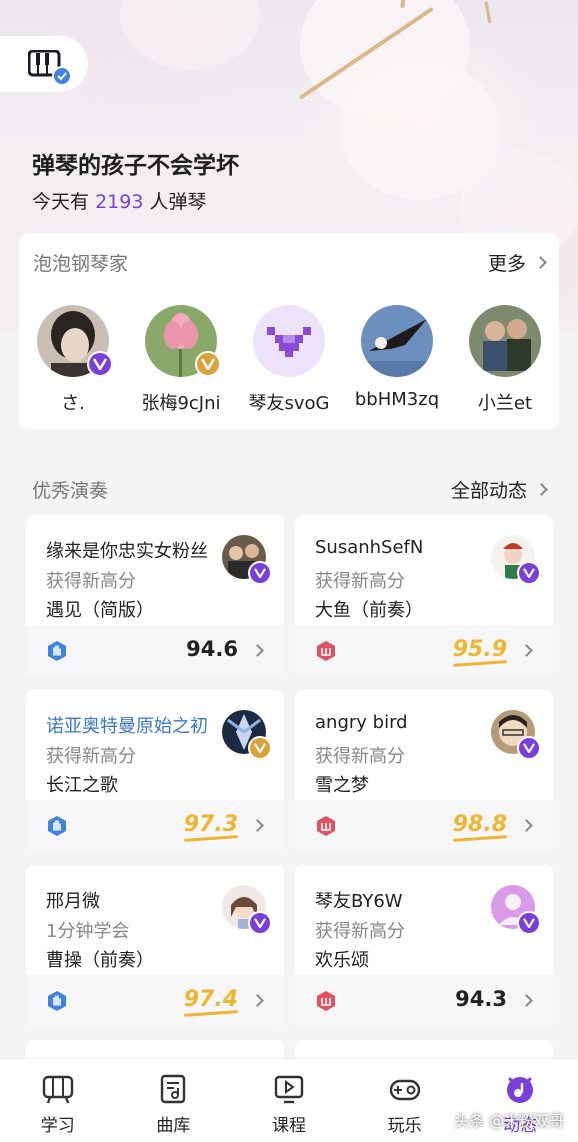 The width and height of the screenshot is (578, 1142). What do you see at coordinates (73, 901) in the screenshot?
I see `performer-name: 邢月微` at bounding box center [73, 901].